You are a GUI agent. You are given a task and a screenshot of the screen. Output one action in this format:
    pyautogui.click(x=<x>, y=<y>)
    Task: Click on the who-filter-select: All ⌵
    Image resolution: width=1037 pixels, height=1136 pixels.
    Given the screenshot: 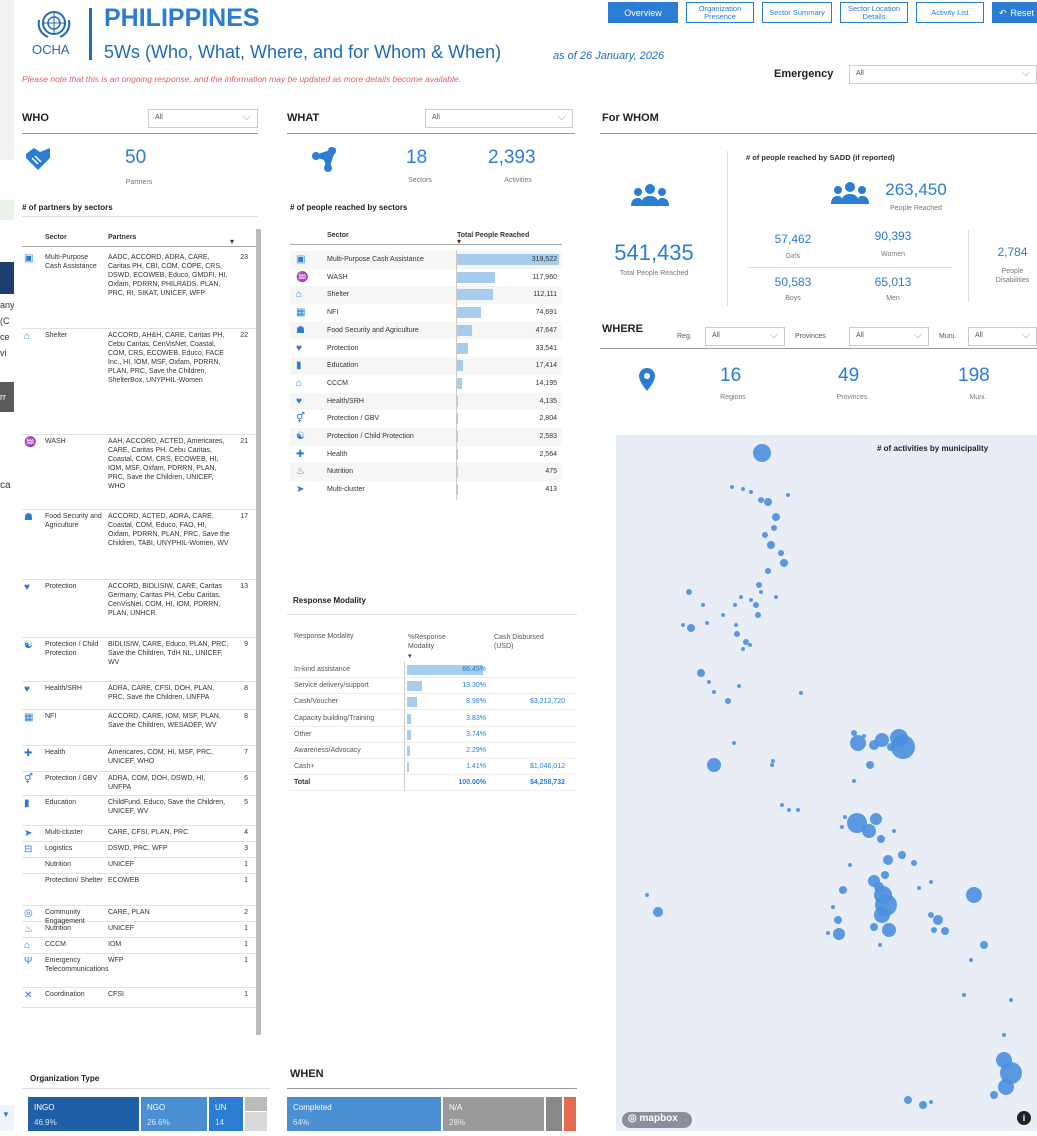 What is the action you would take?
    pyautogui.click(x=203, y=118)
    